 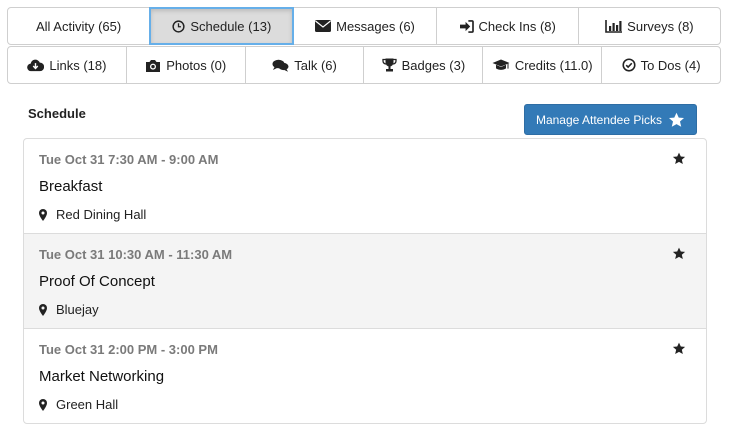 What do you see at coordinates (136, 254) in the screenshot?
I see `event-time: Tue Oct 31 10:30 AM - 11:30 AM` at bounding box center [136, 254].